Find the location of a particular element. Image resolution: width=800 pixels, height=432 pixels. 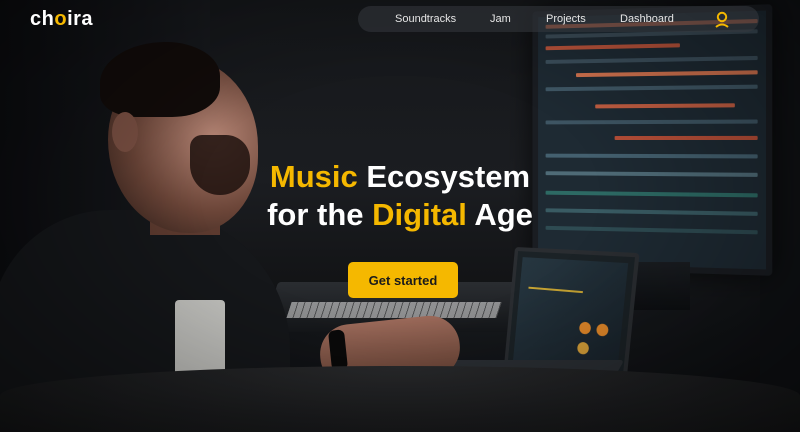

nav-item-soundtracks: Soundtracks is located at coordinates (425, 19).